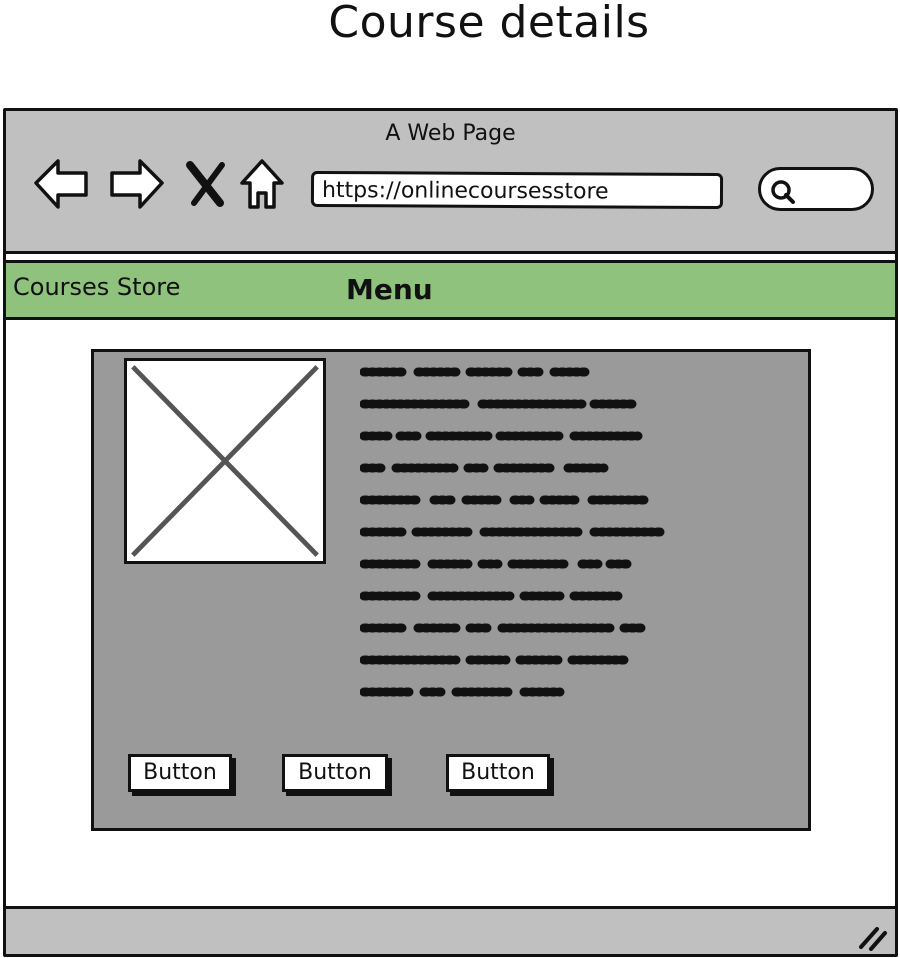  Describe the element at coordinates (450, 133) in the screenshot. I see `window-title: A Web Page` at that location.